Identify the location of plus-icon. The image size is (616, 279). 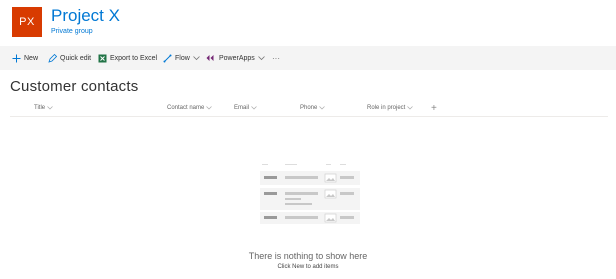
(16, 58).